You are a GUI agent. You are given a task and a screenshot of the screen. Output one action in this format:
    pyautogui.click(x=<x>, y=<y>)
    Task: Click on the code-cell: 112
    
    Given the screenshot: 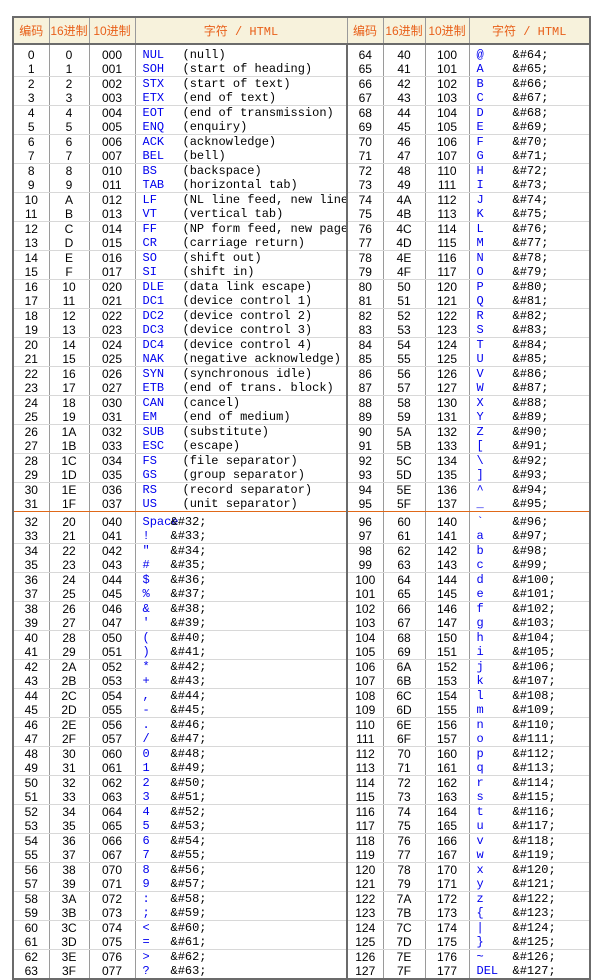 What is the action you would take?
    pyautogui.click(x=364, y=753)
    